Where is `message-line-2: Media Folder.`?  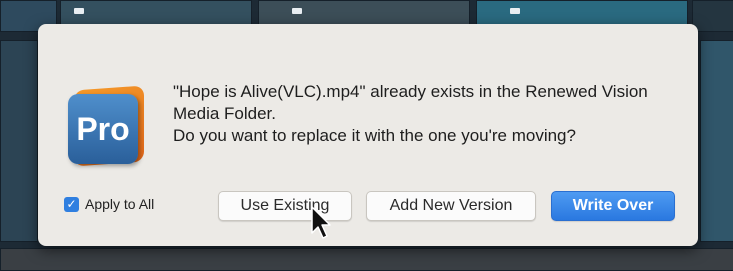 message-line-2: Media Folder. is located at coordinates (224, 113).